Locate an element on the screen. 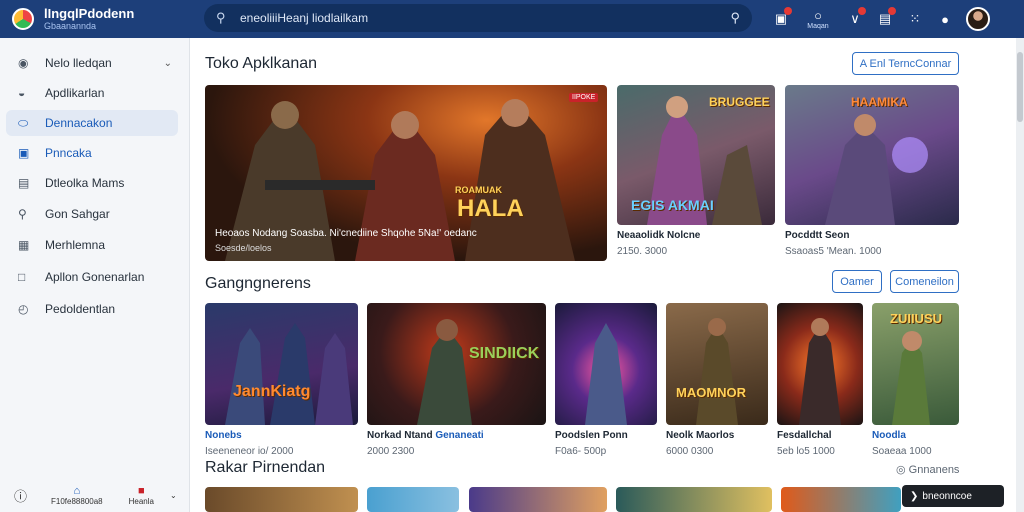 This screenshot has height=512, width=1024. sidebar-item-calendar: ▣ Pnncaka is located at coordinates (92, 153).